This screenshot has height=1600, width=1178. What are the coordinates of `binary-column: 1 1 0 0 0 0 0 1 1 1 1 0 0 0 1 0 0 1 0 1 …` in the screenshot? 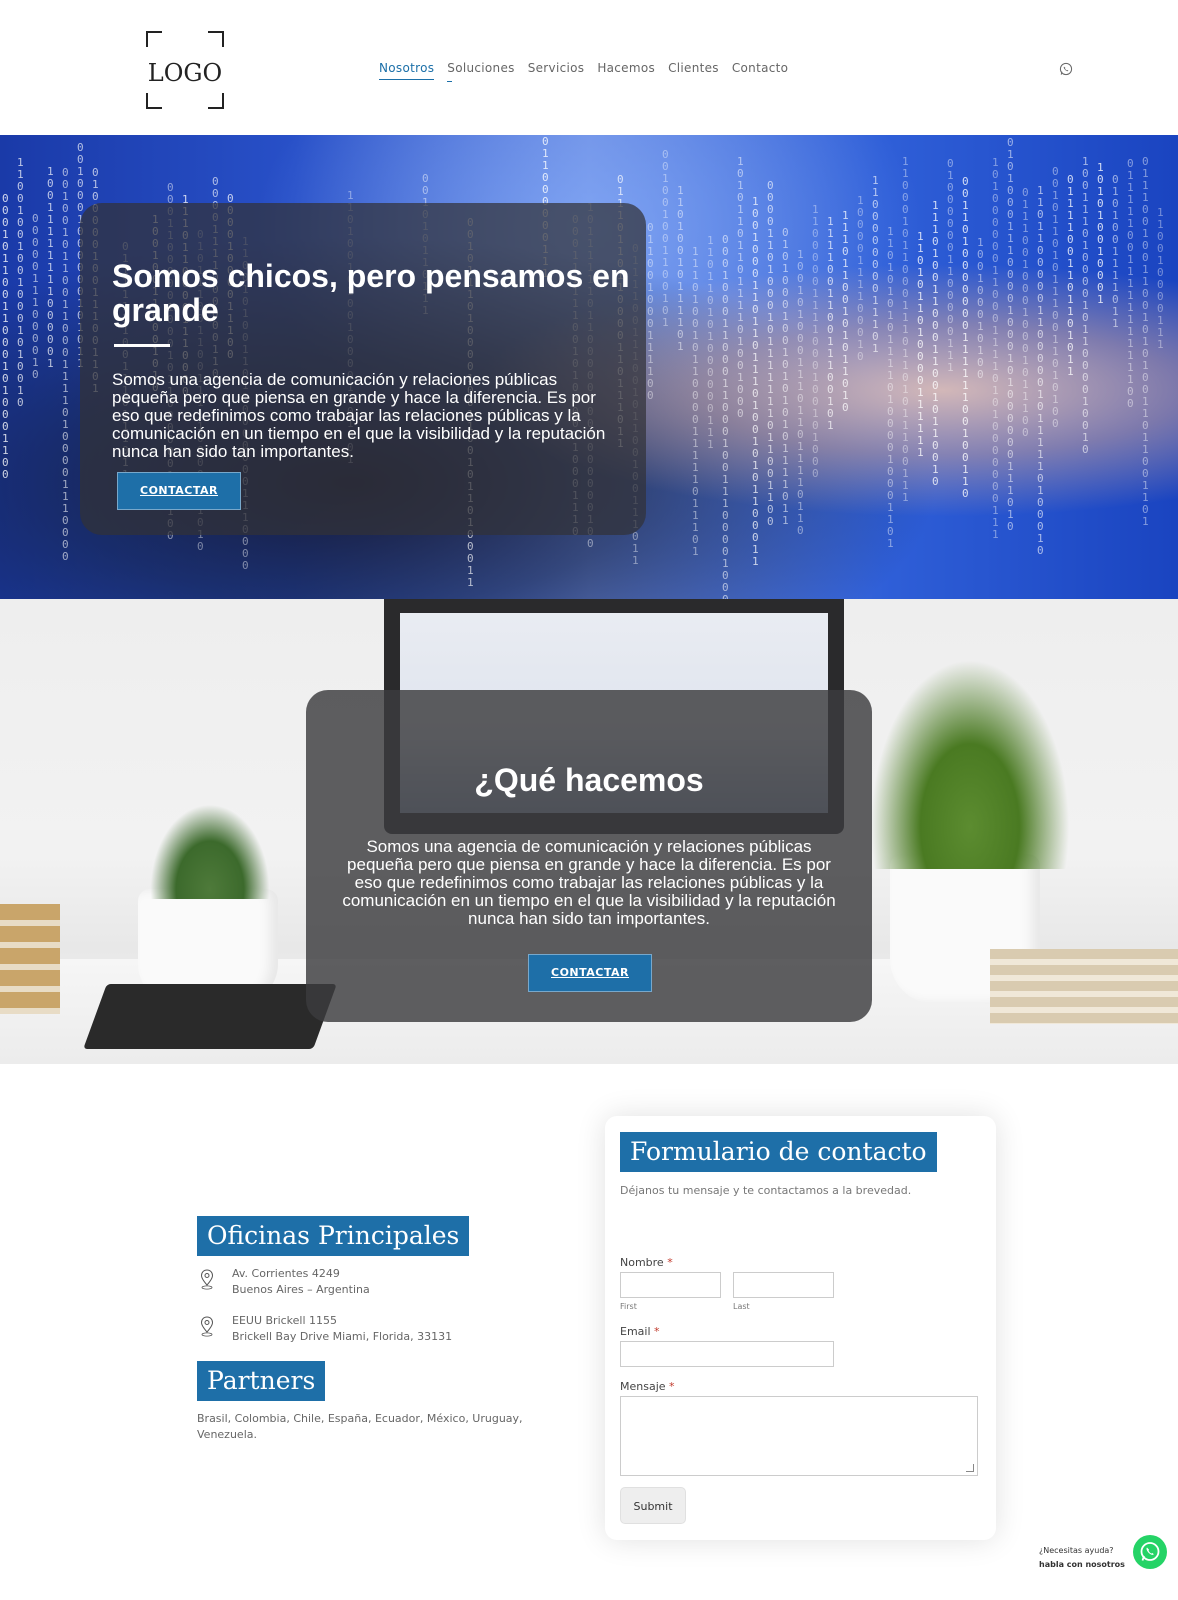 It's located at (815, 341).